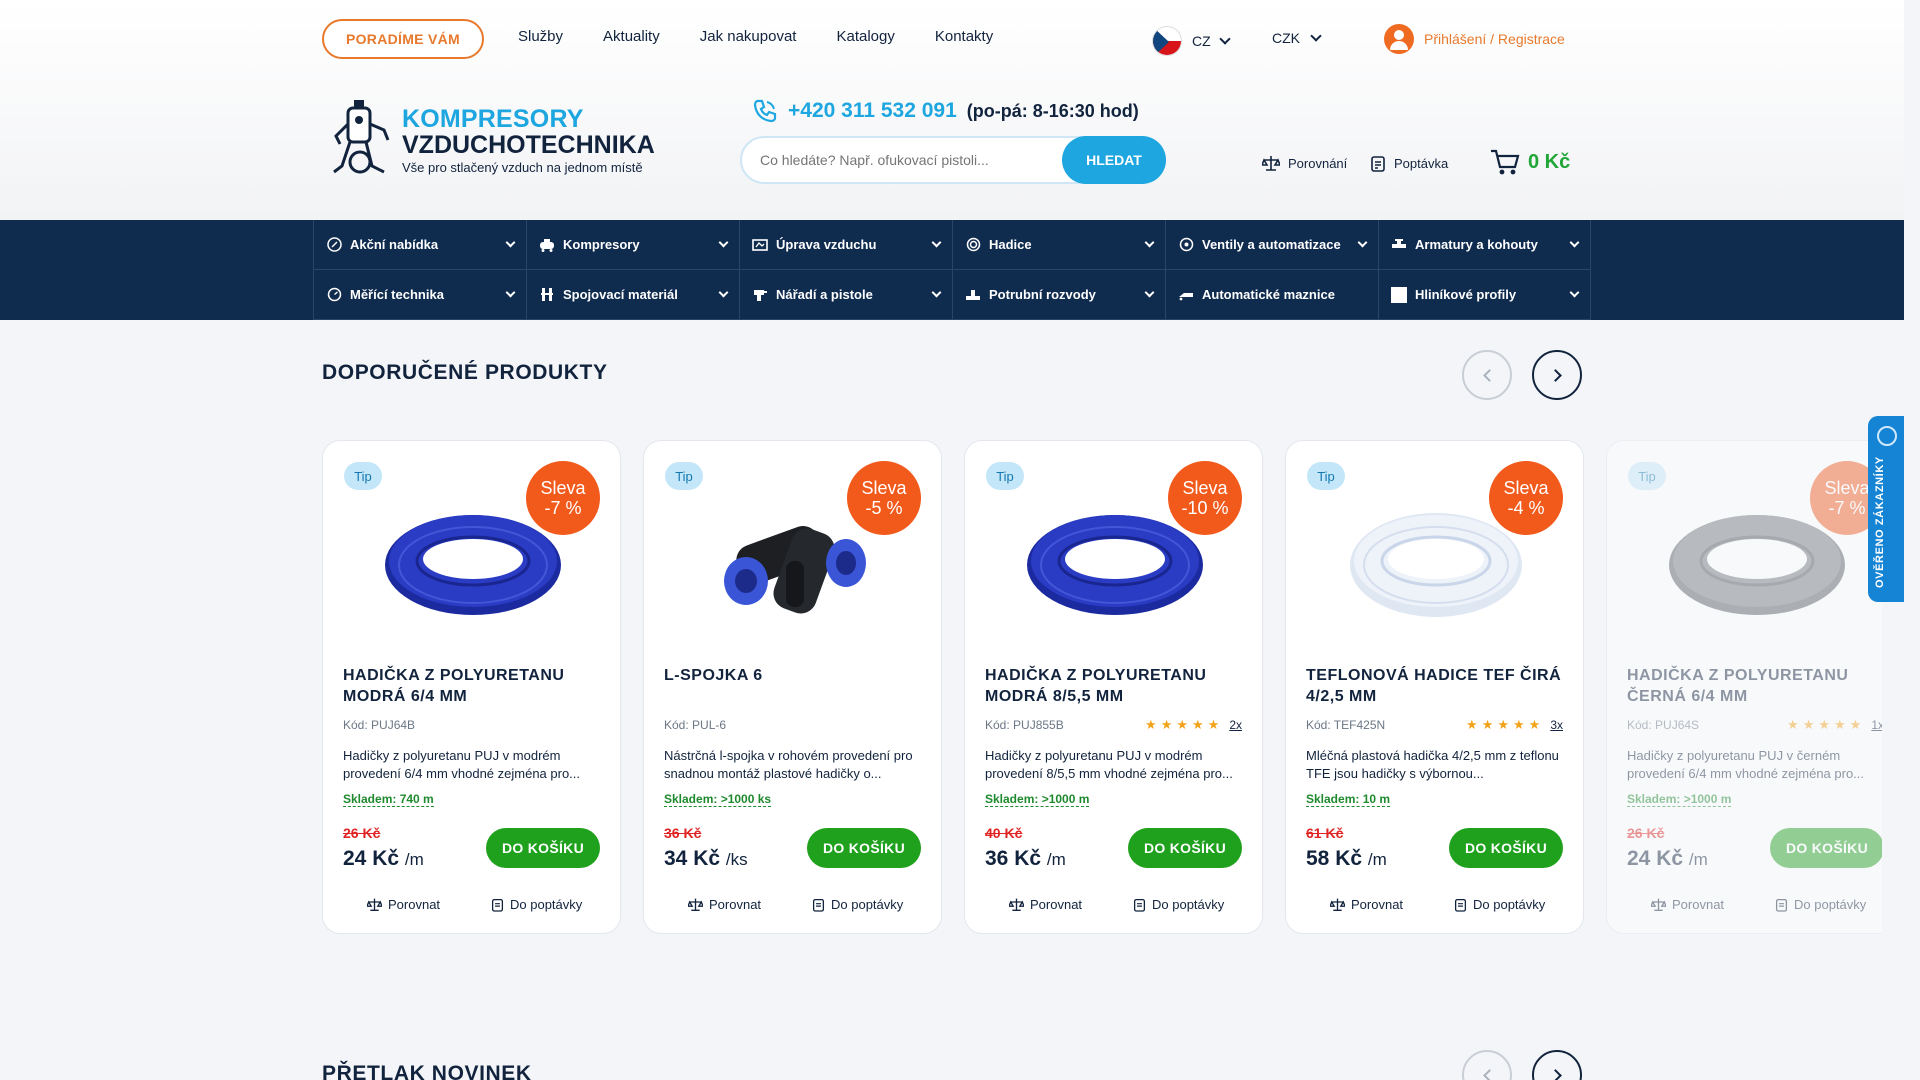 This screenshot has height=1080, width=1920. I want to click on cart-button: 0 Kč, so click(1530, 162).